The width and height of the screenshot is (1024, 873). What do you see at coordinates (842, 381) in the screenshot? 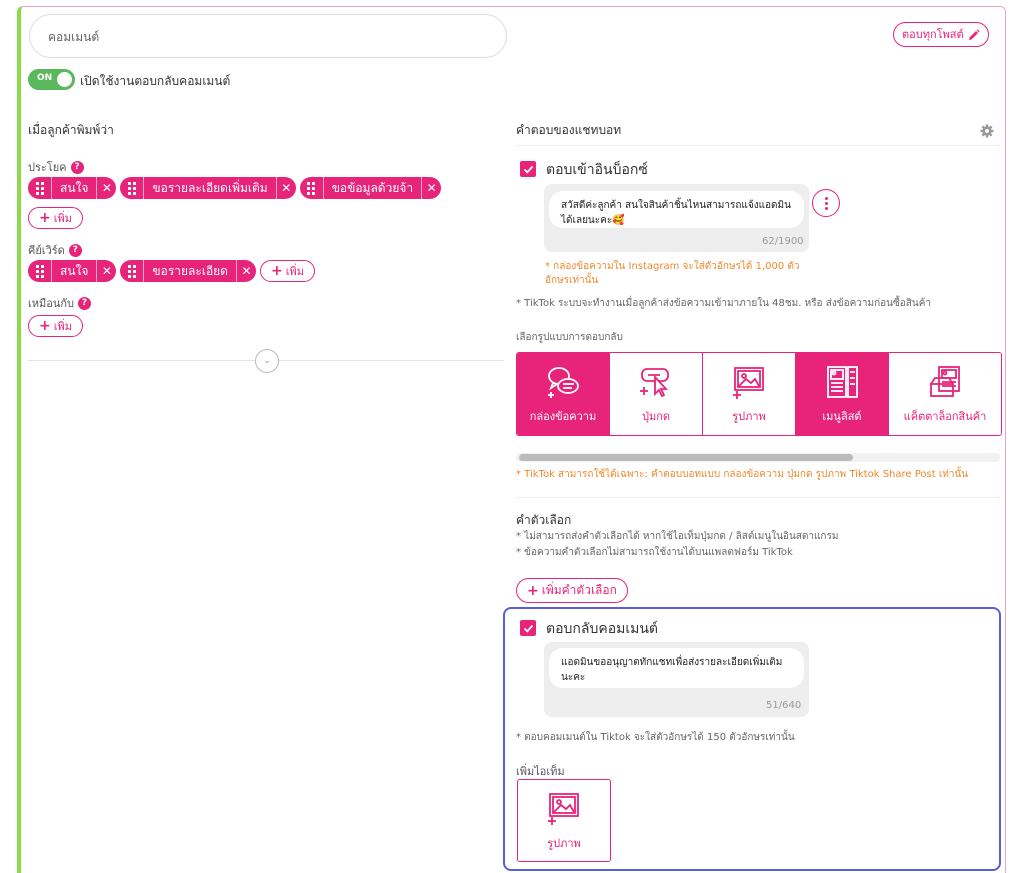
I see `menu-list-icon` at bounding box center [842, 381].